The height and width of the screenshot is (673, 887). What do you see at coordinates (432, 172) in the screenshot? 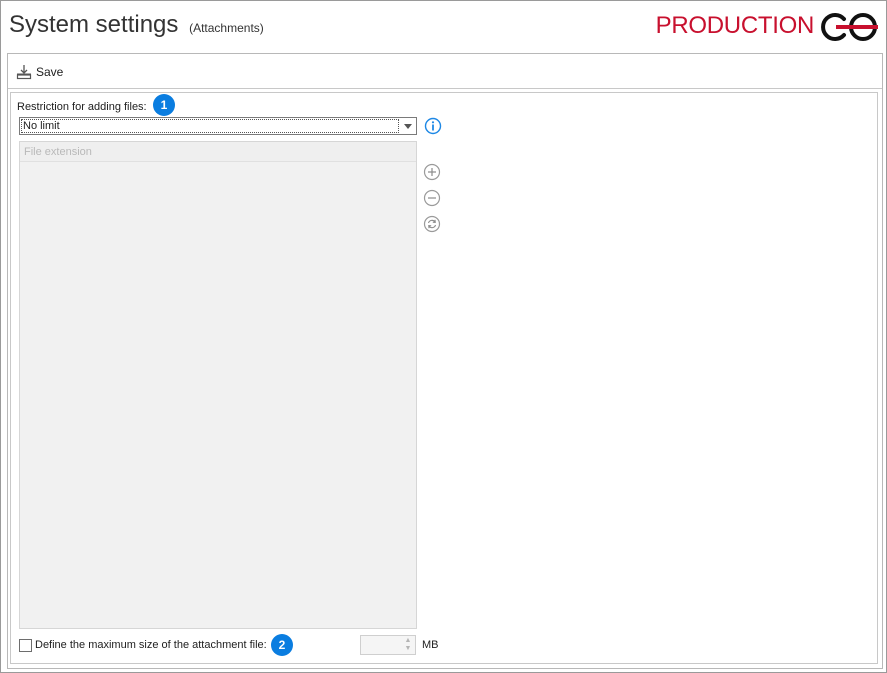
I see `plus-circle-icon` at bounding box center [432, 172].